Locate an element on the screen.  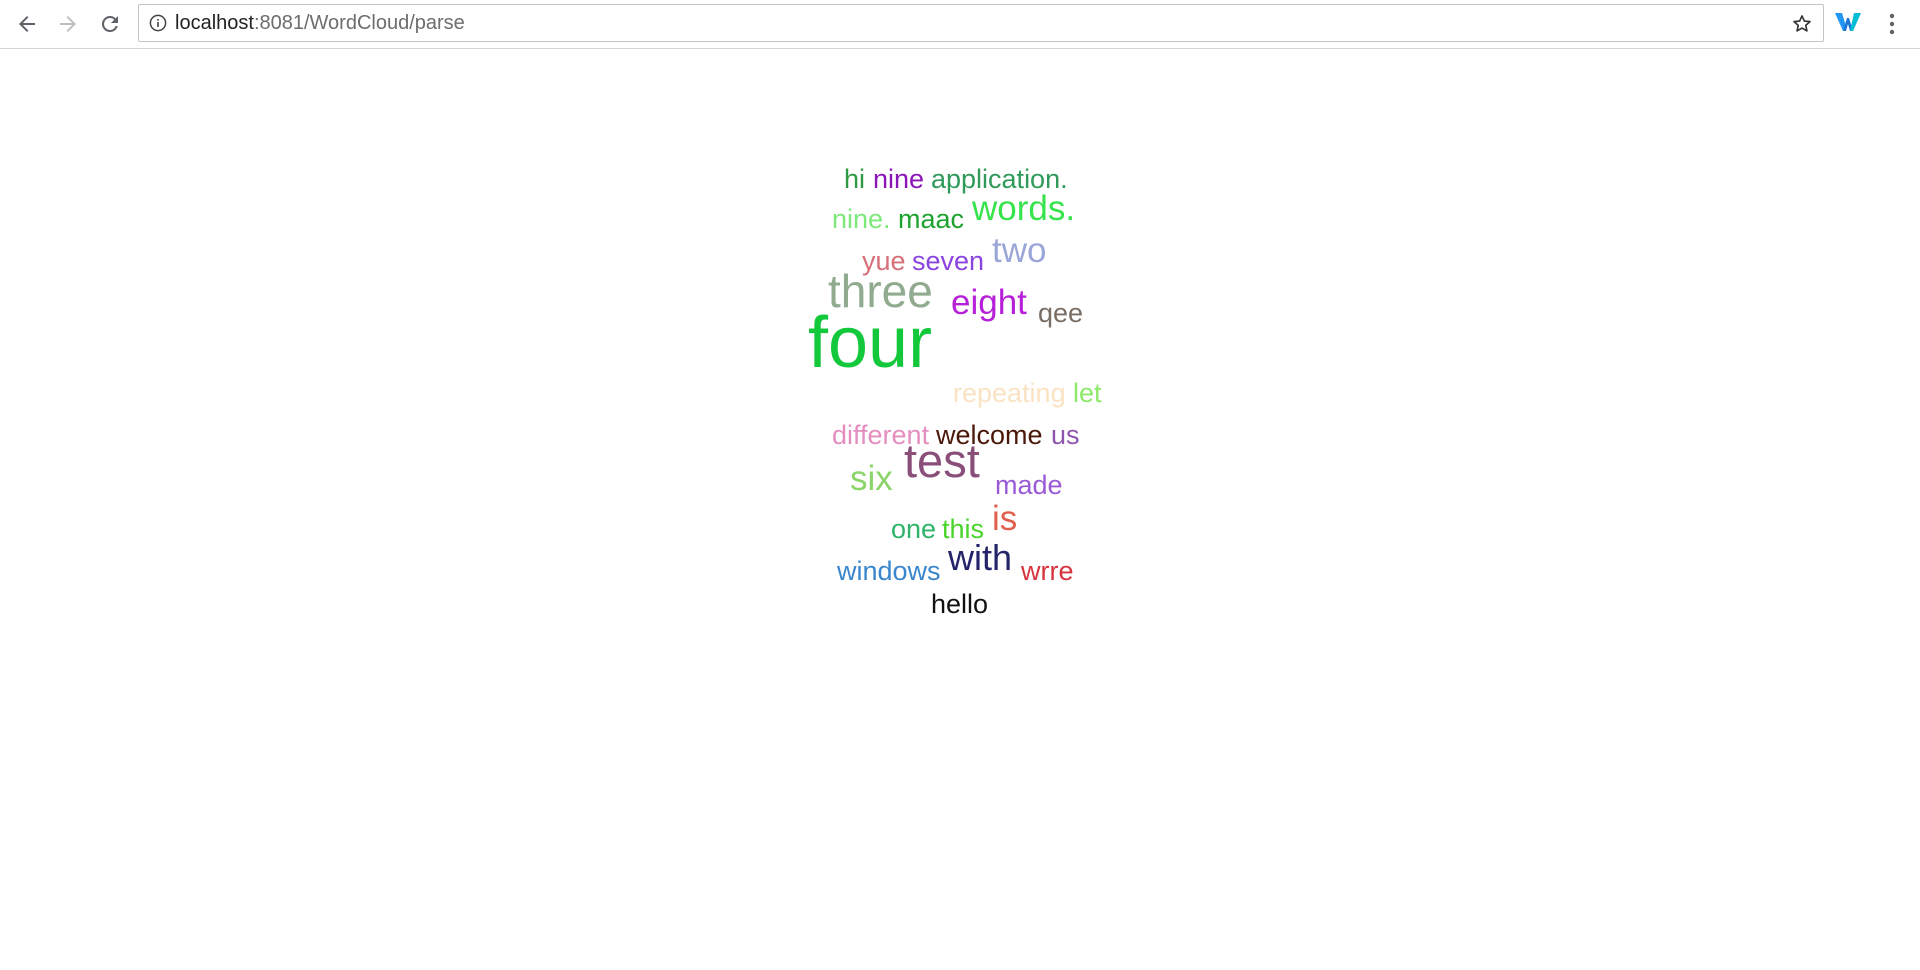
word-cloud-word: made is located at coordinates (1029, 485).